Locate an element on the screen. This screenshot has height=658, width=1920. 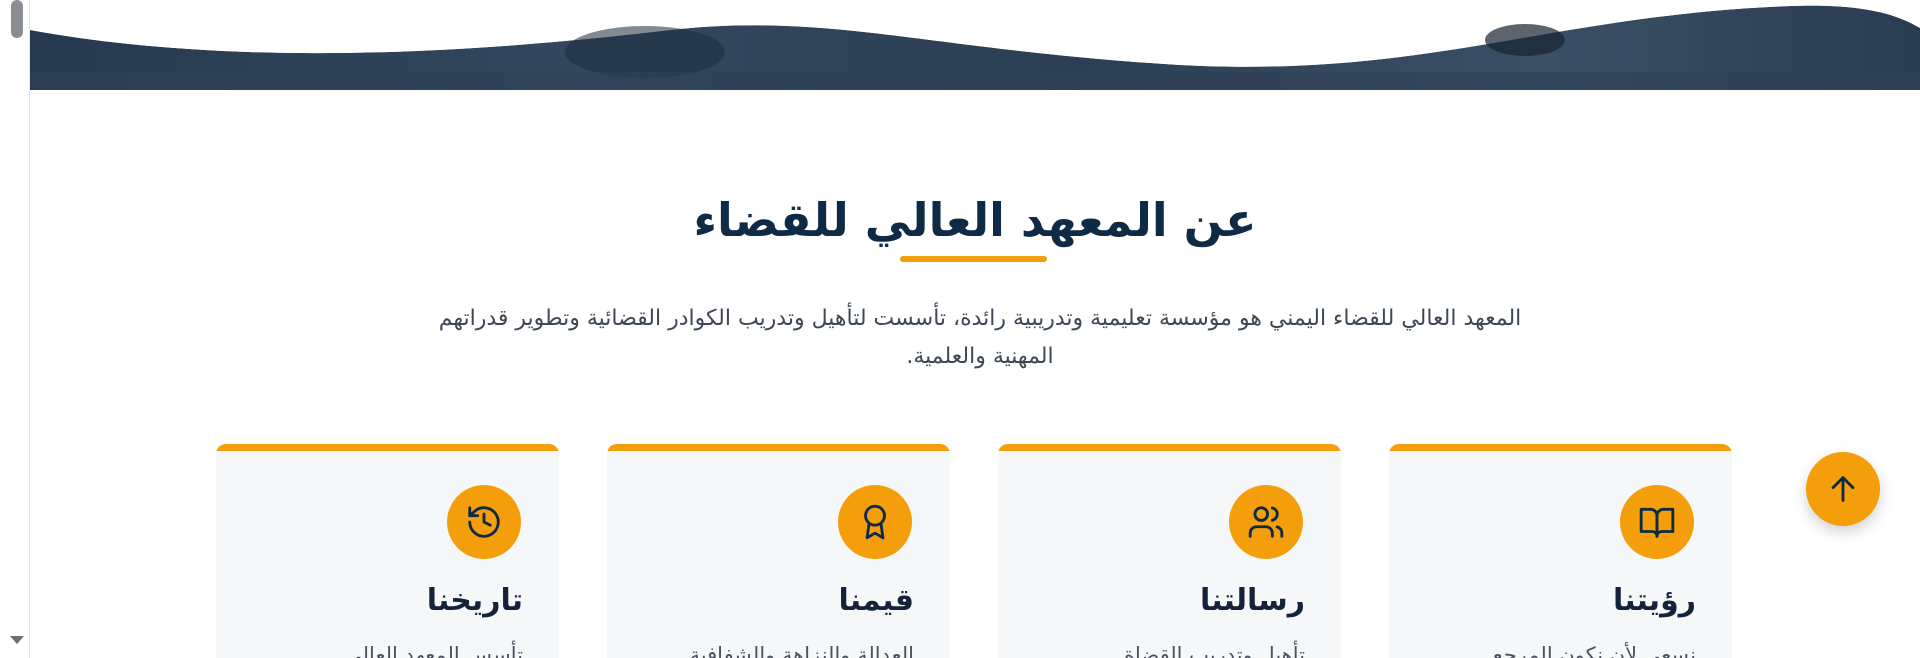
card-text: العدالة والنزاهة والشفافية is located at coordinates (801, 650).